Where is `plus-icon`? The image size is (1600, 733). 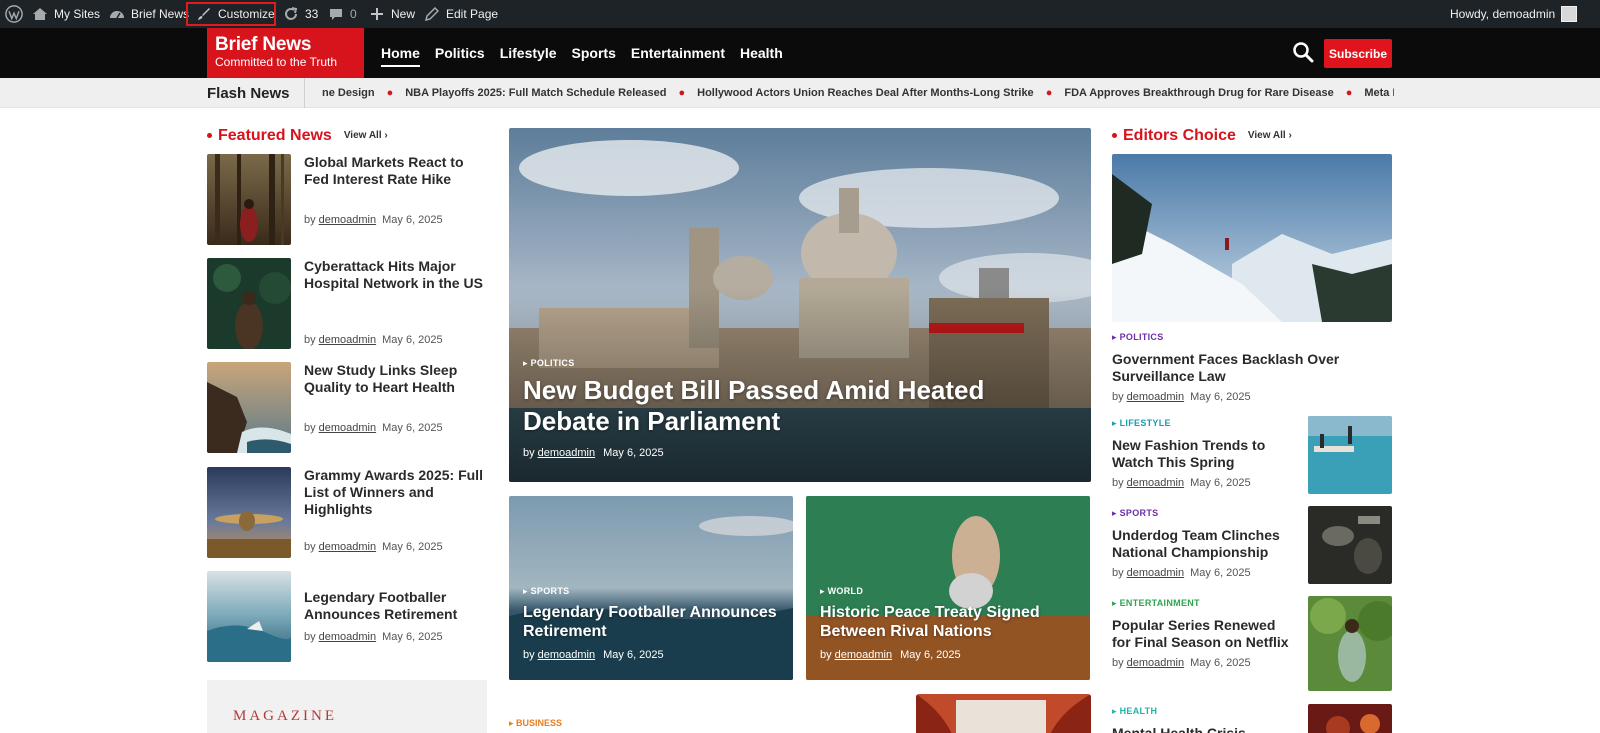
plus-icon is located at coordinates (377, 14).